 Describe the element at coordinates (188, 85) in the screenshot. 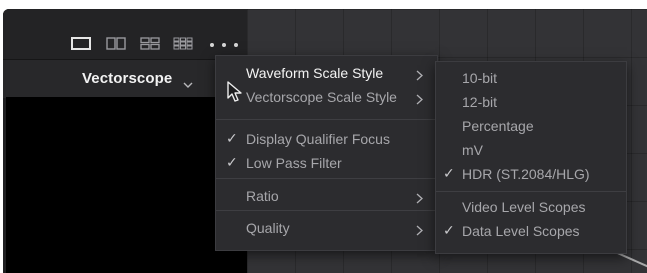

I see `chevron-down-icon` at that location.